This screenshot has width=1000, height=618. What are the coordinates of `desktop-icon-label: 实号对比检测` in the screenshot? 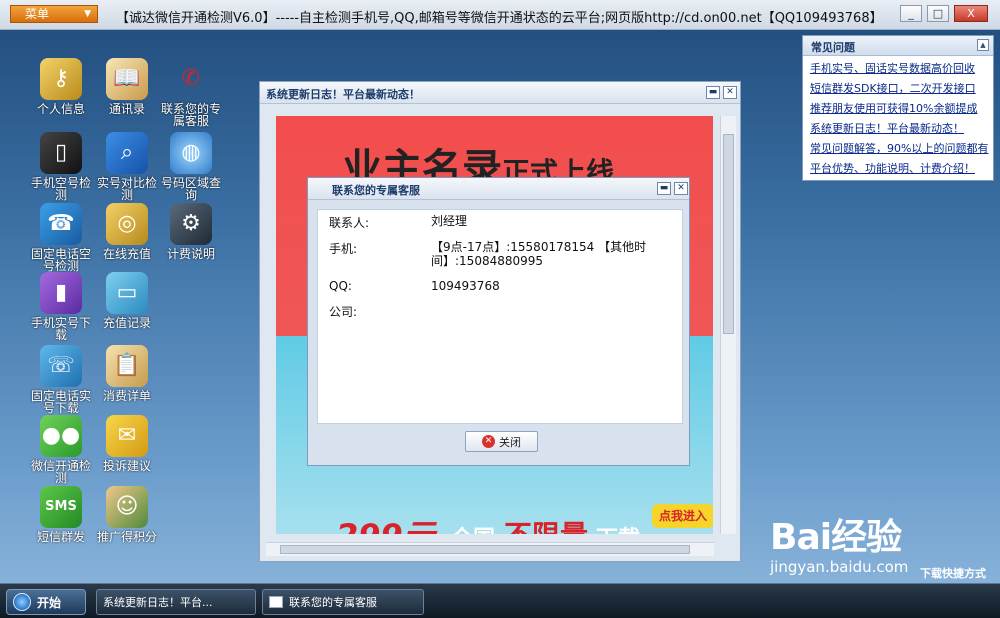 It's located at (126, 189).